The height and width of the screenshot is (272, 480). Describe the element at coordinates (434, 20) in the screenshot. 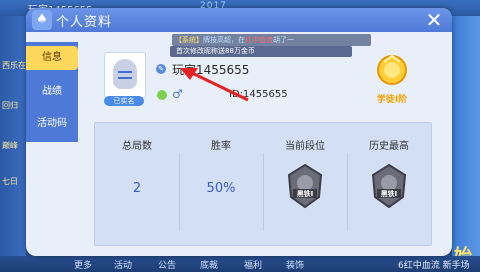

I see `close-icon: ✕` at that location.